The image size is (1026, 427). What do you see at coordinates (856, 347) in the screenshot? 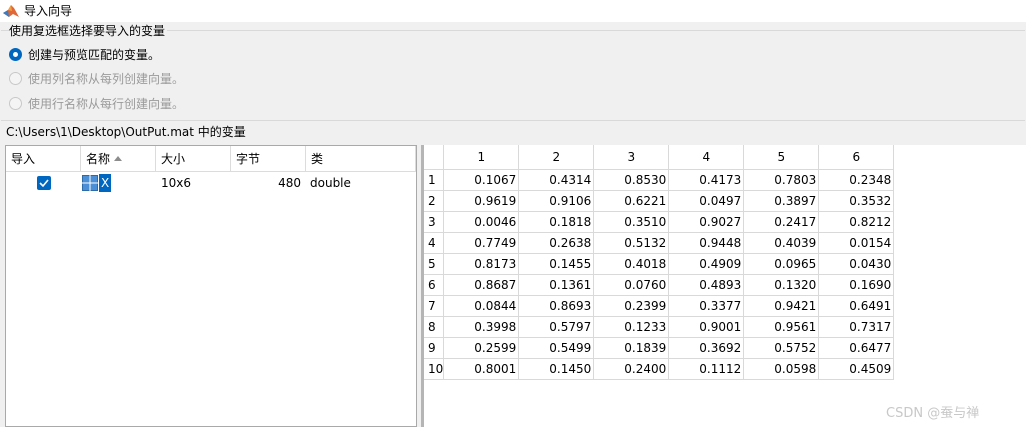
I see `table-cell: 0.6477` at bounding box center [856, 347].